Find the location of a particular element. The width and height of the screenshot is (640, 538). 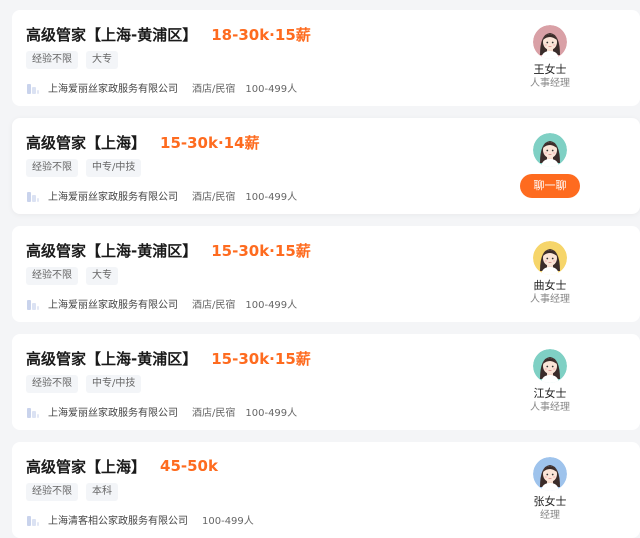

recruiter-info: 张女士 经理 is located at coordinates (550, 489).